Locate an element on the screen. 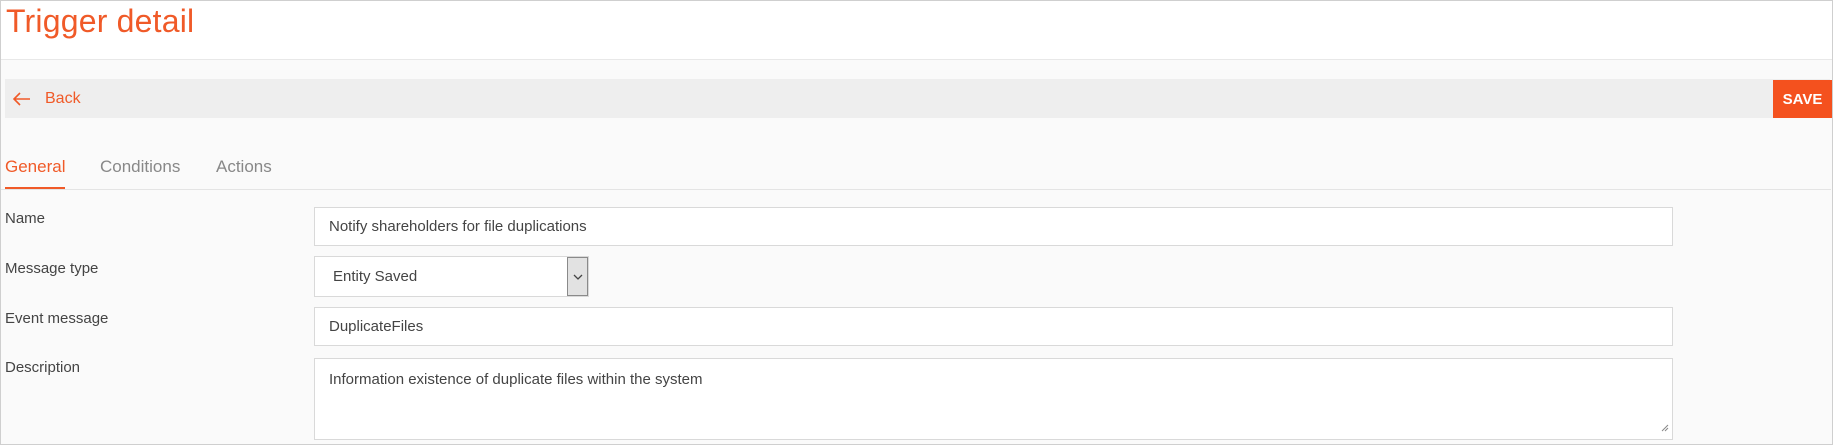 This screenshot has width=1833, height=445. back-button: Back is located at coordinates (47, 98).